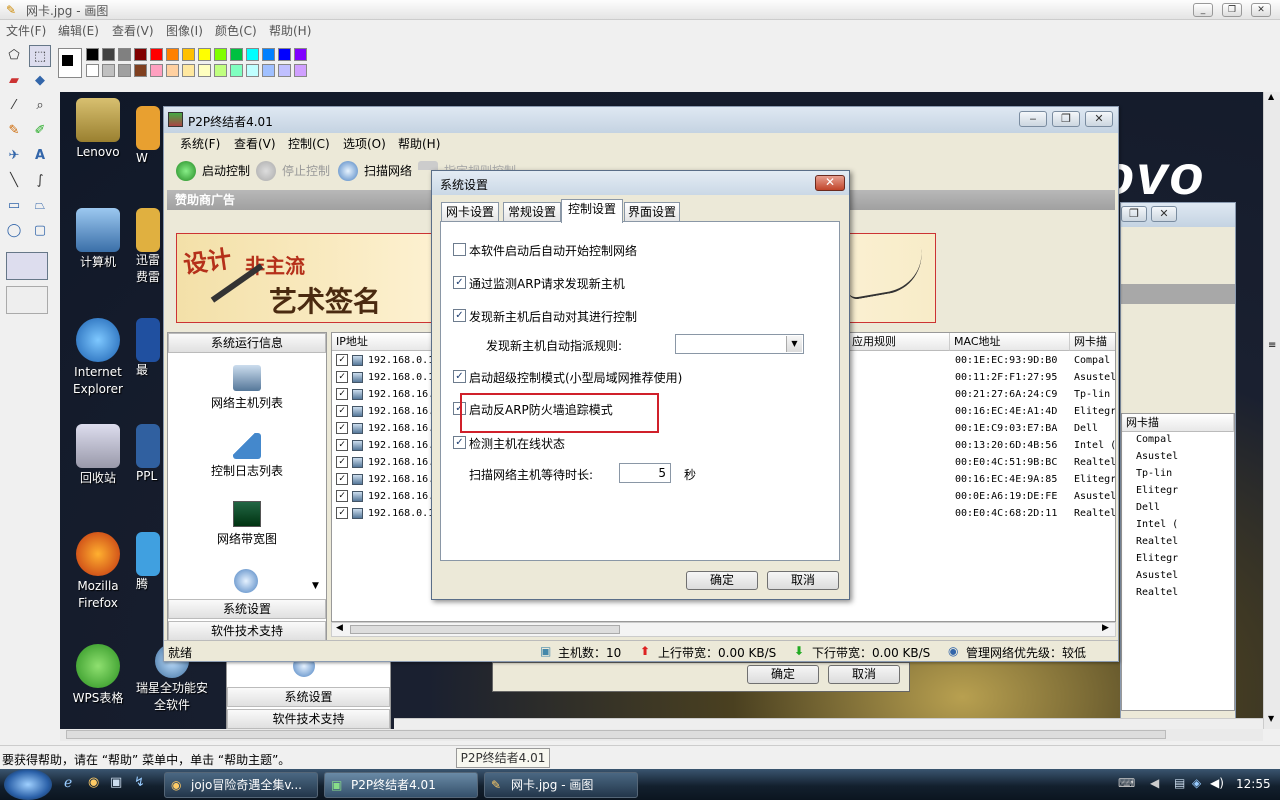  What do you see at coordinates (116, 782) in the screenshot?
I see `show-desktop-icon: ▣` at bounding box center [116, 782].